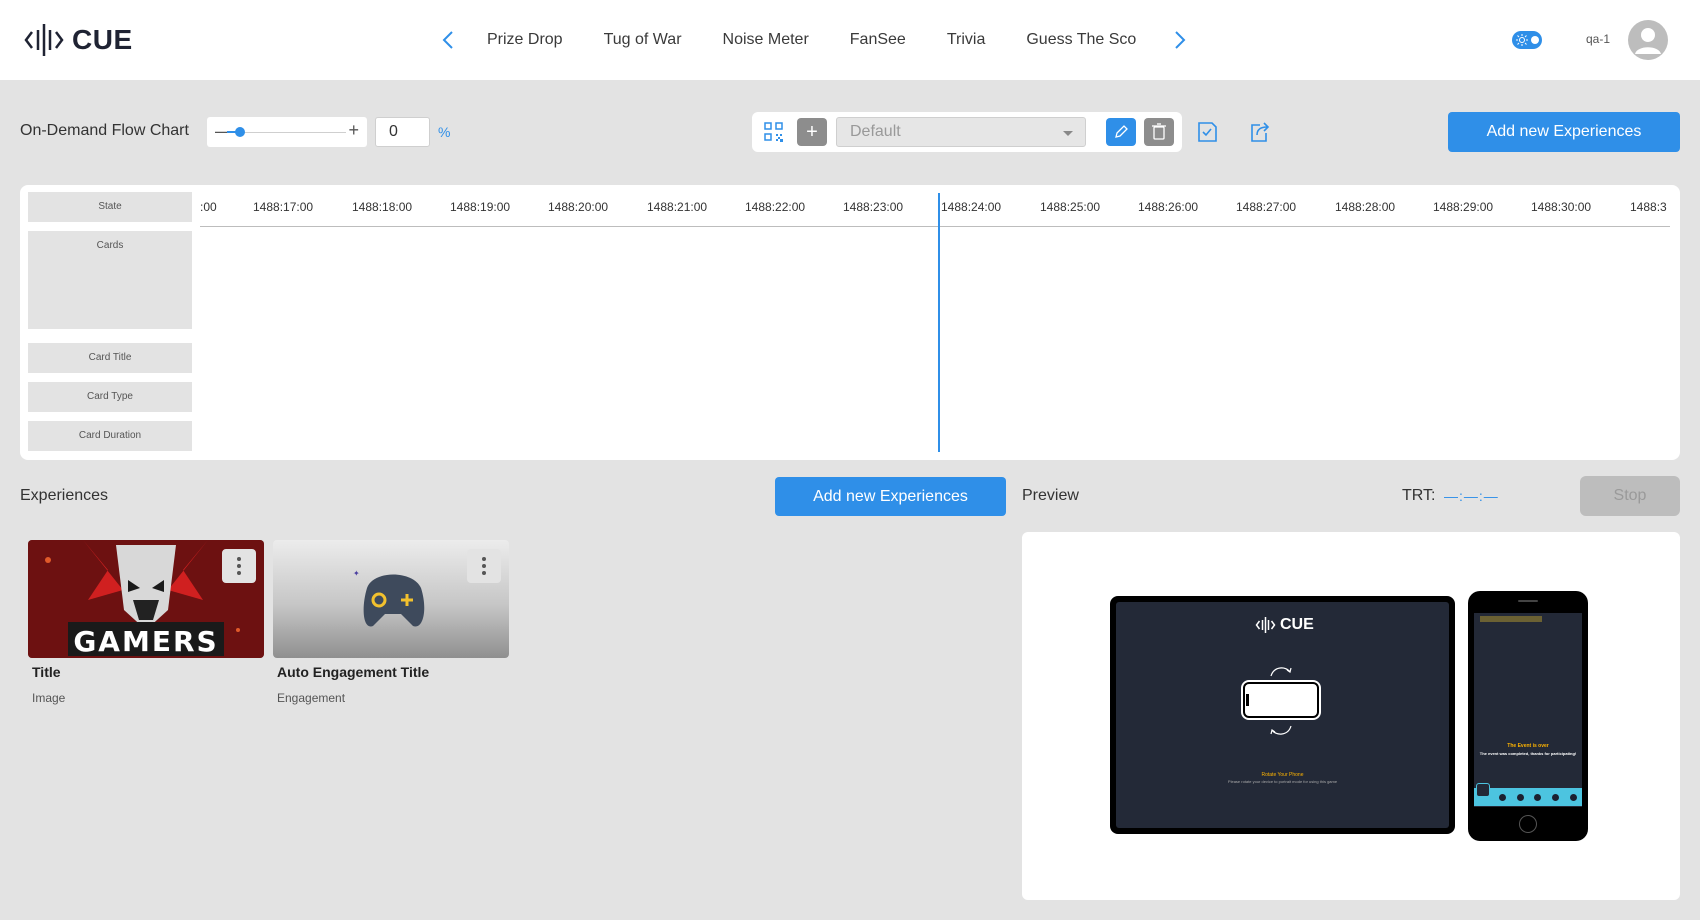 Image resolution: width=1700 pixels, height=920 pixels. Describe the element at coordinates (1528, 797) in the screenshot. I see `phone-nav-bar` at that location.